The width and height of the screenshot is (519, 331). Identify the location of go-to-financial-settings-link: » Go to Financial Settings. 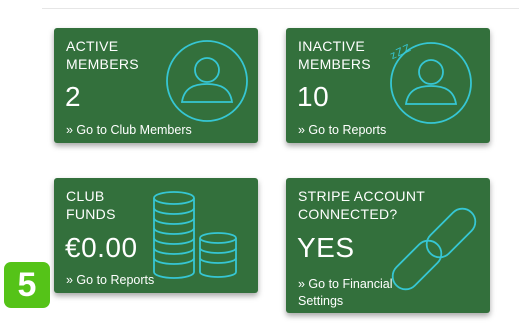
(345, 293).